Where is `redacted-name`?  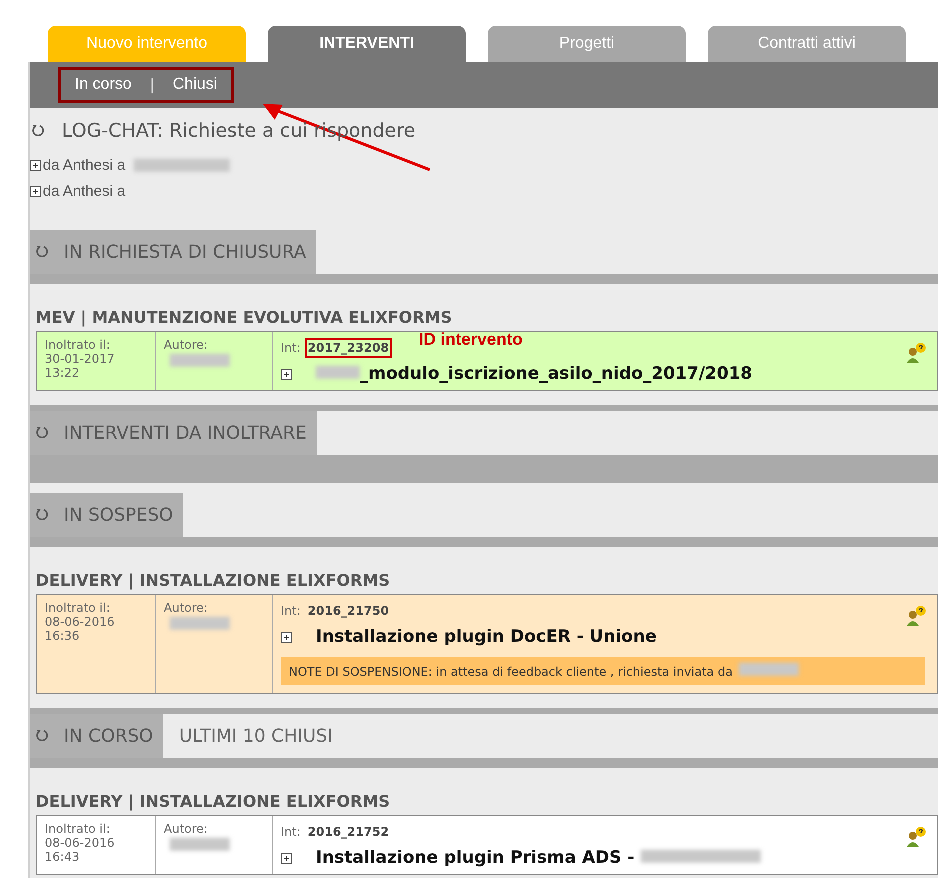 redacted-name is located at coordinates (768, 669).